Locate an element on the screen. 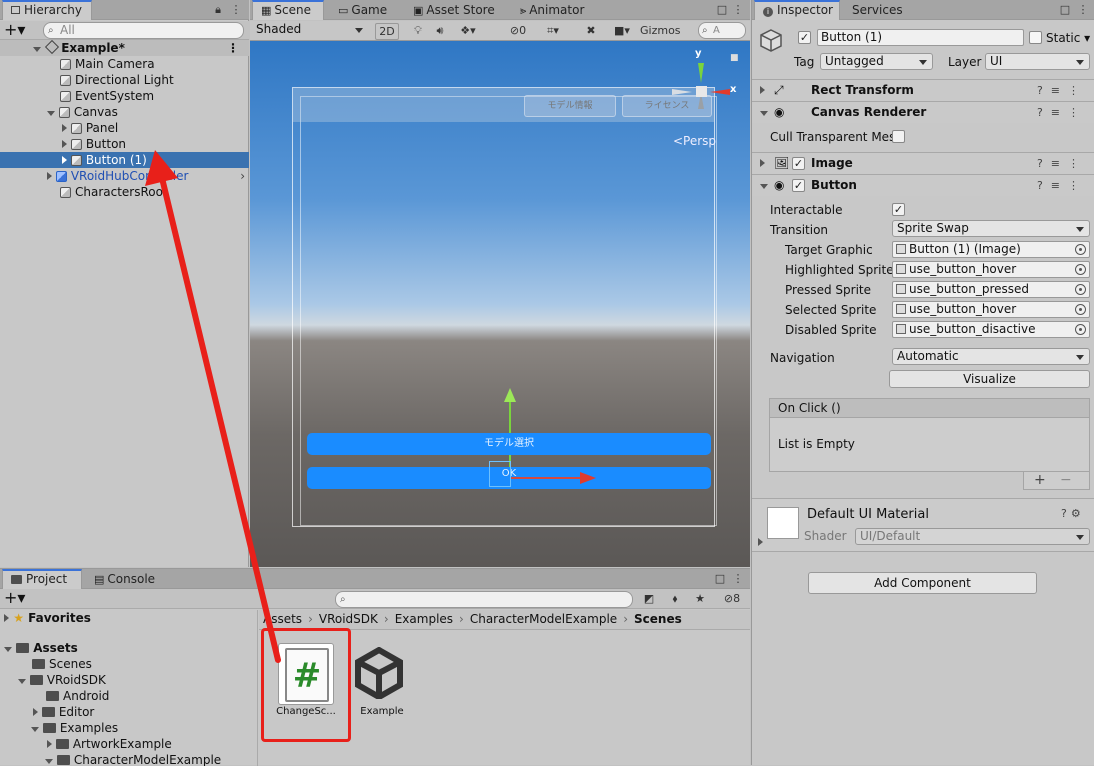 The height and width of the screenshot is (766, 1094). hierarchy-item-button-1: Button (1) is located at coordinates (124, 160).